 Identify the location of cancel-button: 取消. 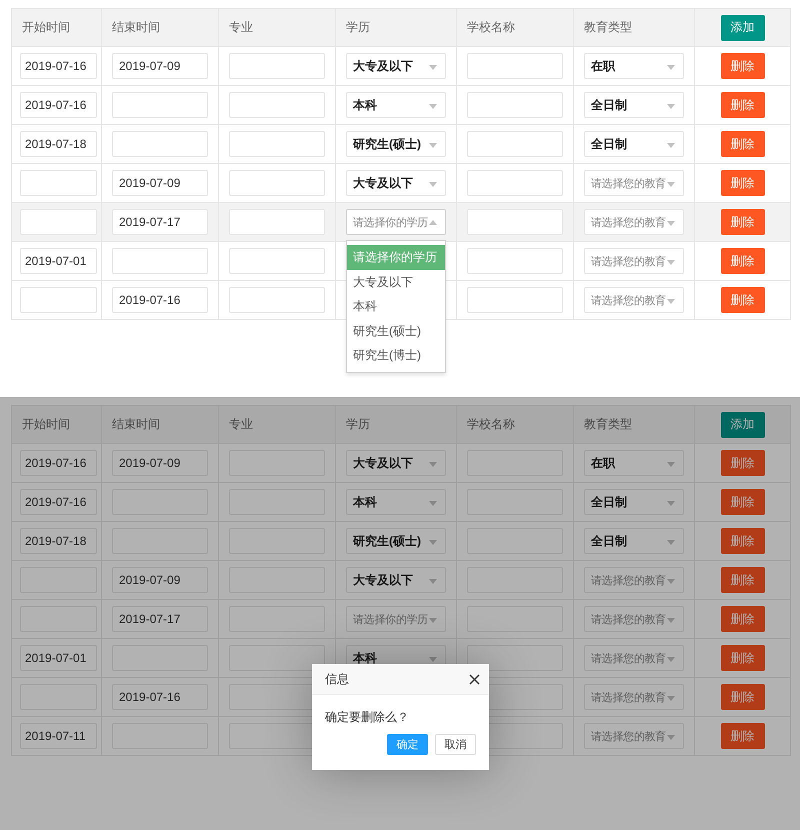
(455, 744).